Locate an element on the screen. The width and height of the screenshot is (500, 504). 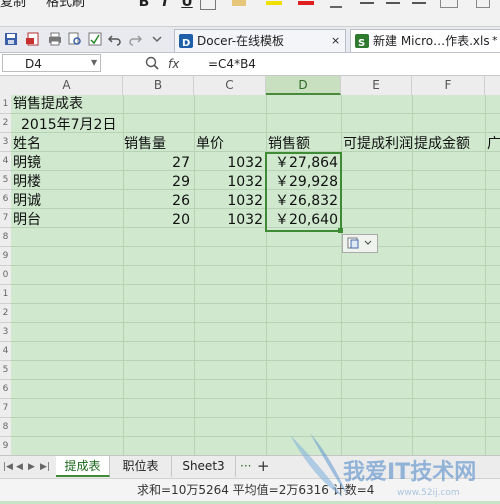
paste-options-button is located at coordinates (360, 243).